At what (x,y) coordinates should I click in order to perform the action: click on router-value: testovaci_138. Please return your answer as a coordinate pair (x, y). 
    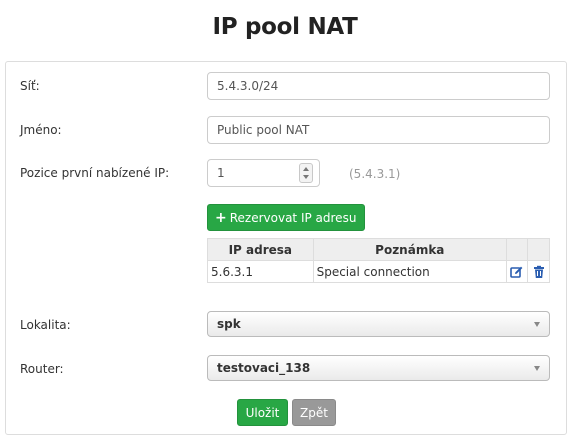
    Looking at the image, I should click on (264, 368).